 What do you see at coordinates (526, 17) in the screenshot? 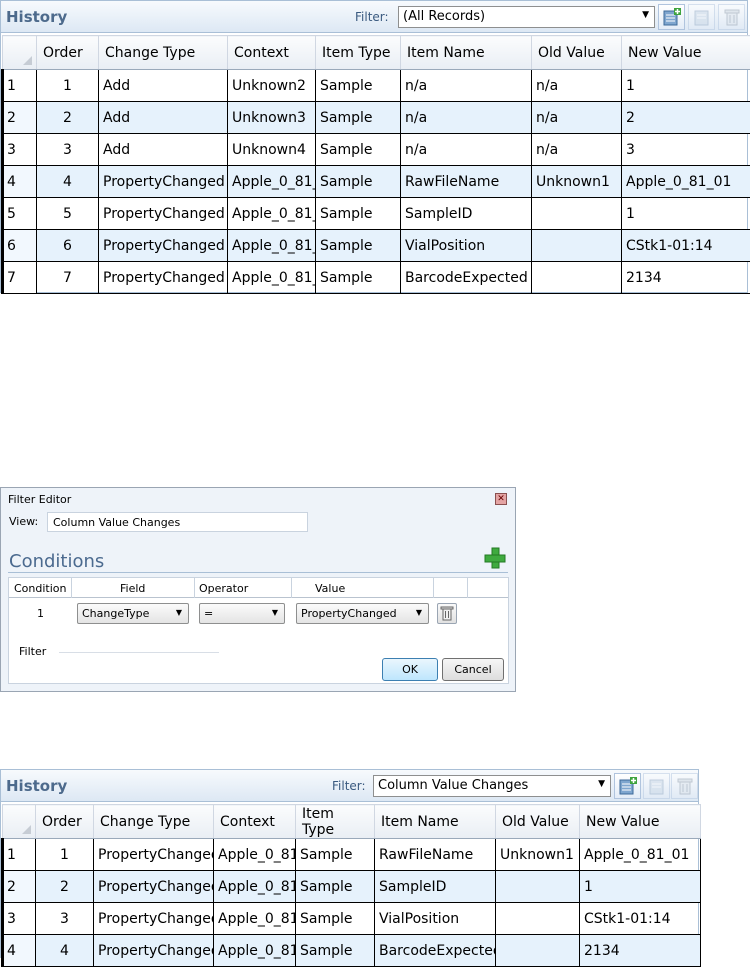
I see `filter-select: (All Records) ▼` at bounding box center [526, 17].